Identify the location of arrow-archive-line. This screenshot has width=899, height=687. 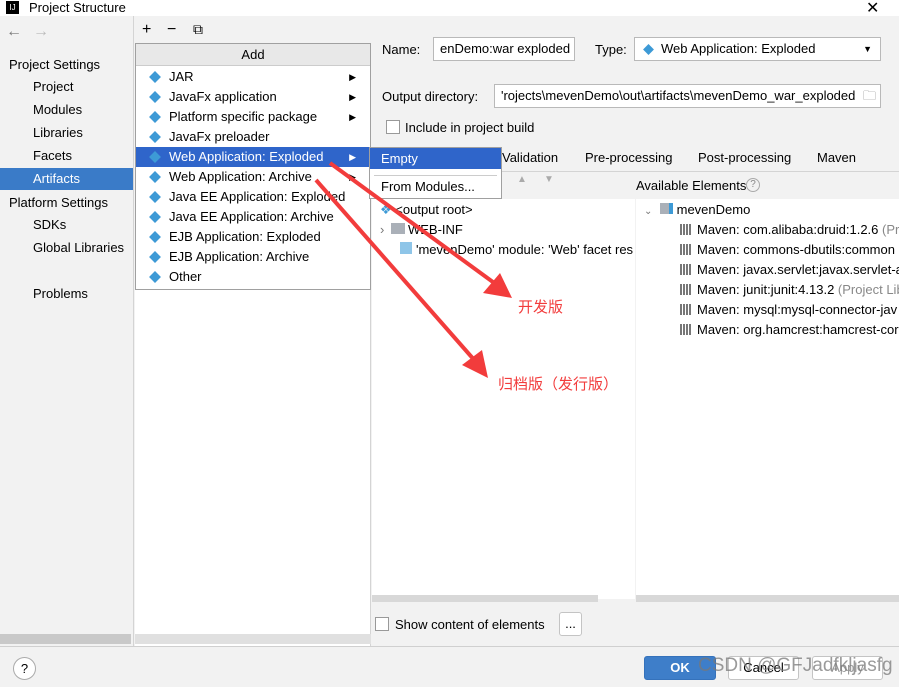
(396, 271).